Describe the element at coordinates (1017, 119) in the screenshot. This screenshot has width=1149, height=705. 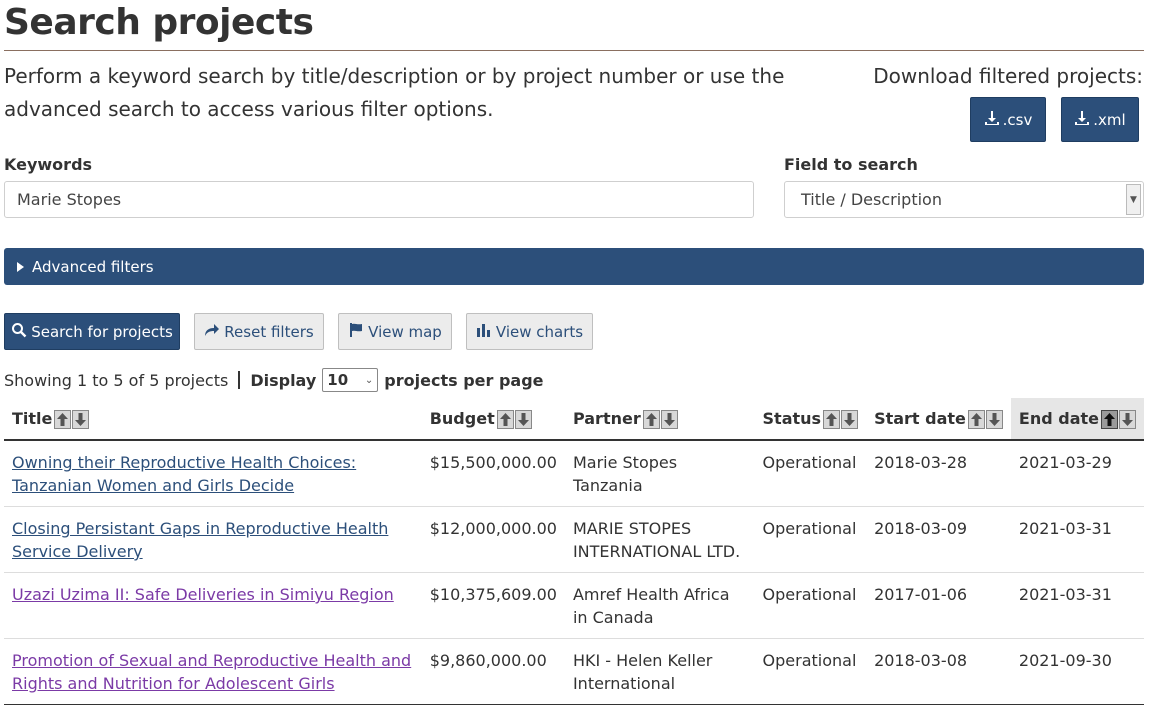
I see `download-csv-label: .csv` at that location.